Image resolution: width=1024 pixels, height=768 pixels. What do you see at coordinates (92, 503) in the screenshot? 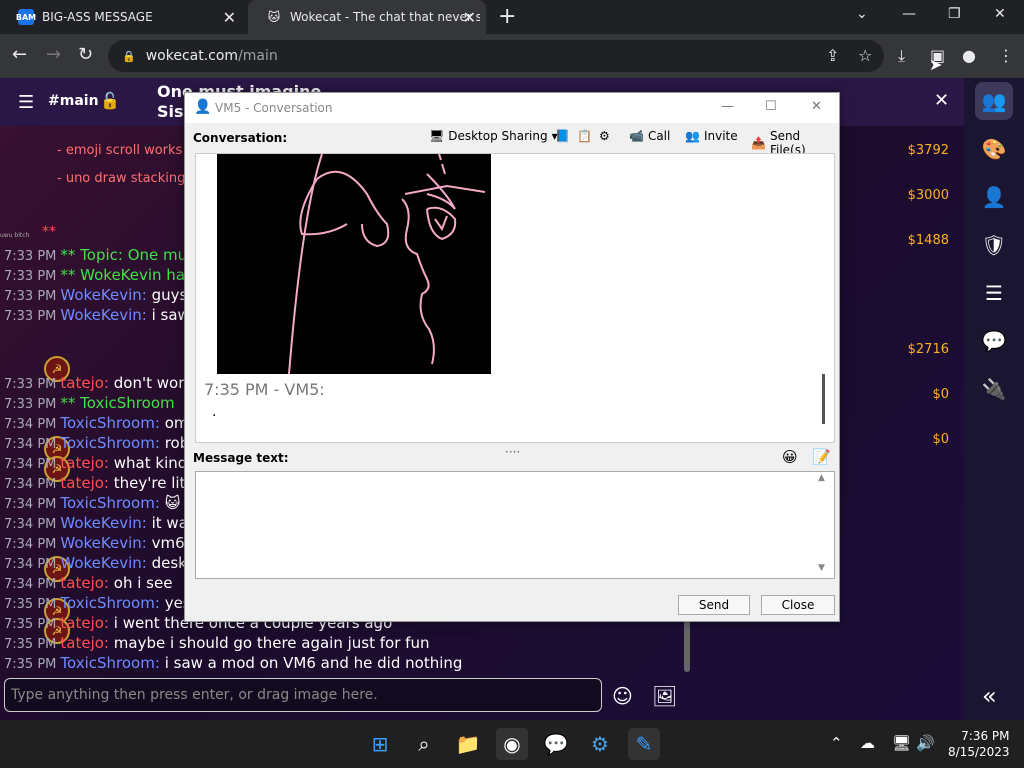
I see `chat-message: 7:34 PM ToxicShroom: 😺` at bounding box center [92, 503].